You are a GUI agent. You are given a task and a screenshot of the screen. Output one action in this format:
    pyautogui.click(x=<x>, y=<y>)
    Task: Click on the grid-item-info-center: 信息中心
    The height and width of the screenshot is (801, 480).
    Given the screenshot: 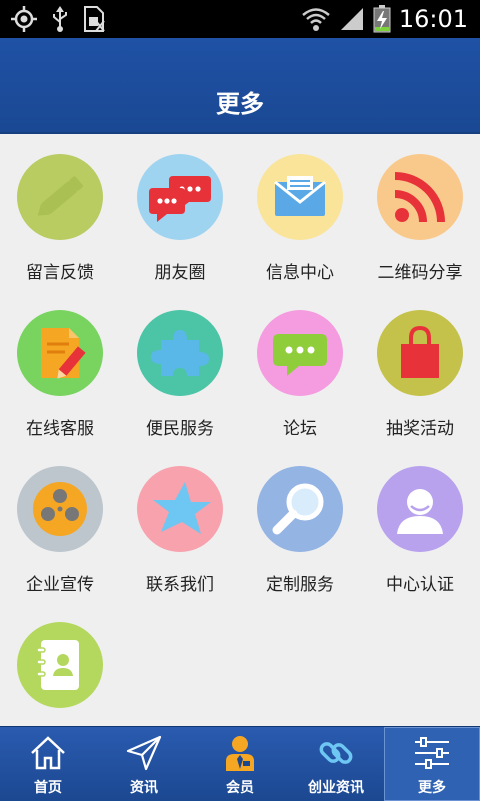 What is the action you would take?
    pyautogui.click(x=300, y=212)
    